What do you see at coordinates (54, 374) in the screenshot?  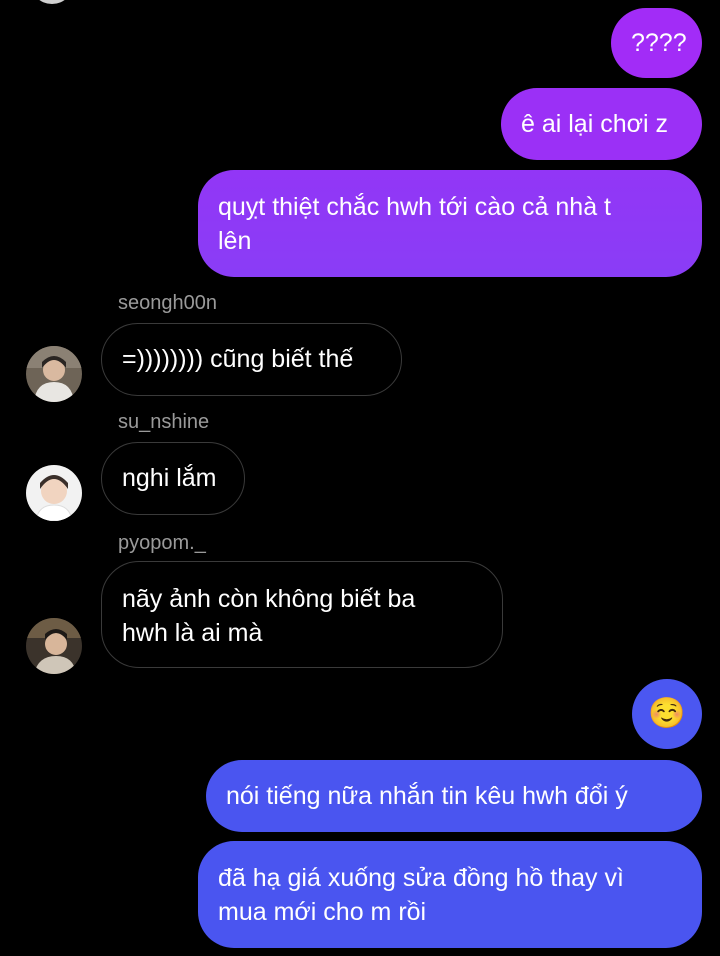 I see `avatar-seongh00n` at bounding box center [54, 374].